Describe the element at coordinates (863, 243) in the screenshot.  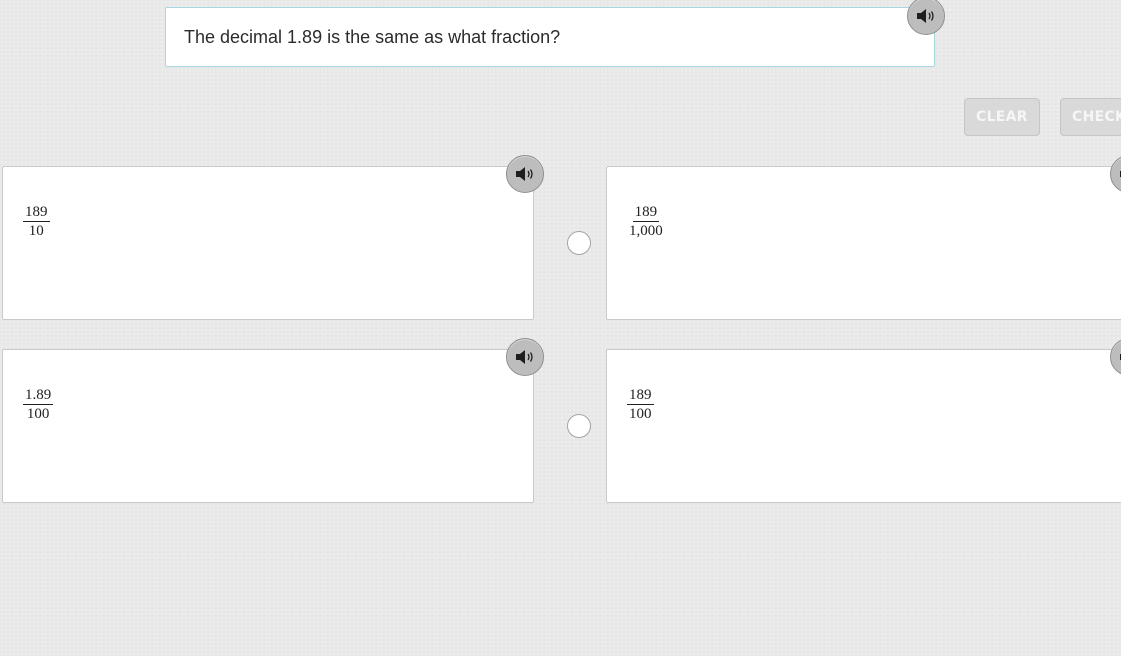
I see `answer-option-2: 189 1,000` at that location.